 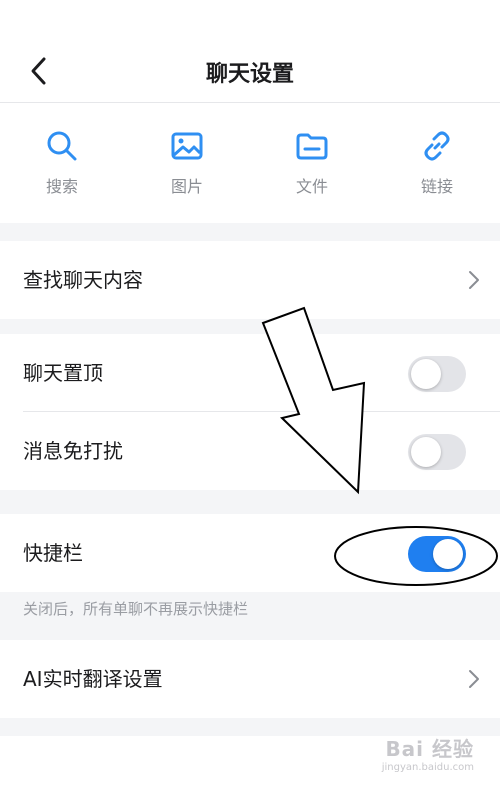 What do you see at coordinates (61, 186) in the screenshot?
I see `shortcut-search-label: 搜索` at bounding box center [61, 186].